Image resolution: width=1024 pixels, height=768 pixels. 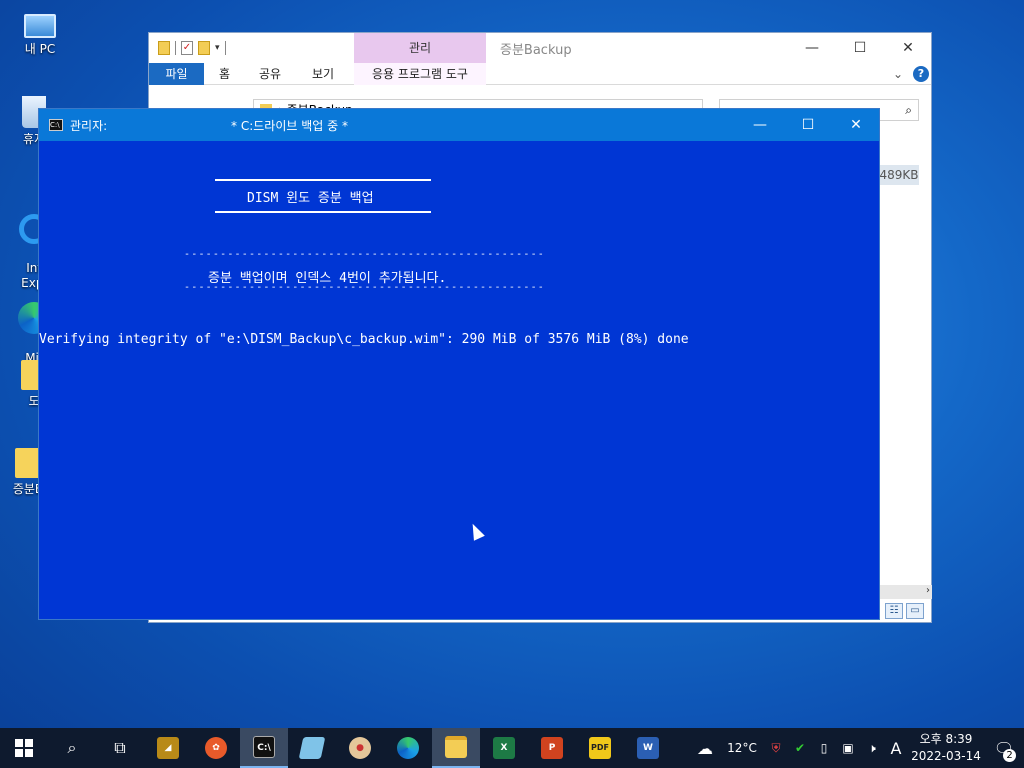 I want to click on file-explorer-icon, so click(x=456, y=747).